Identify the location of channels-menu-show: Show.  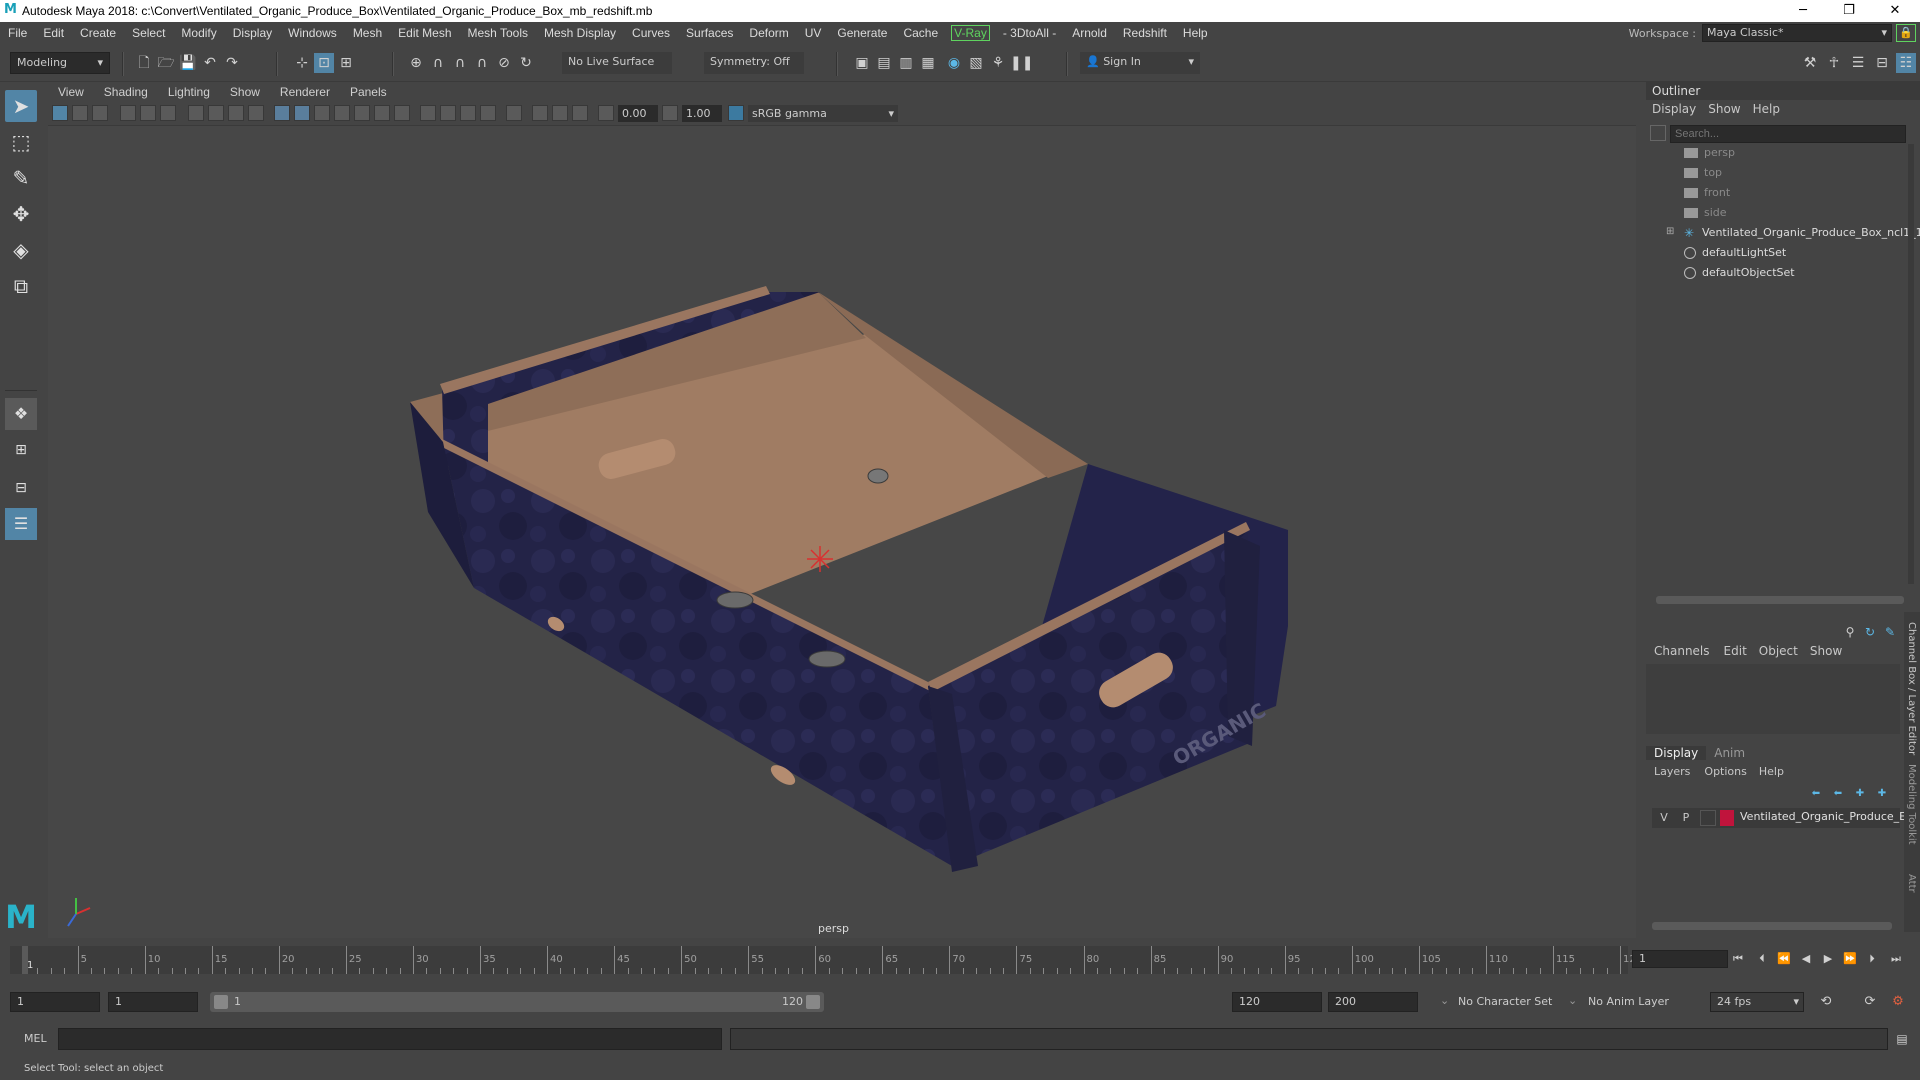
(1826, 651).